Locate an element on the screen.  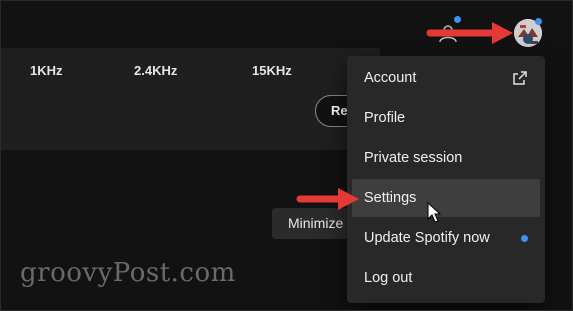
annotation-arrow-avatar is located at coordinates (469, 33).